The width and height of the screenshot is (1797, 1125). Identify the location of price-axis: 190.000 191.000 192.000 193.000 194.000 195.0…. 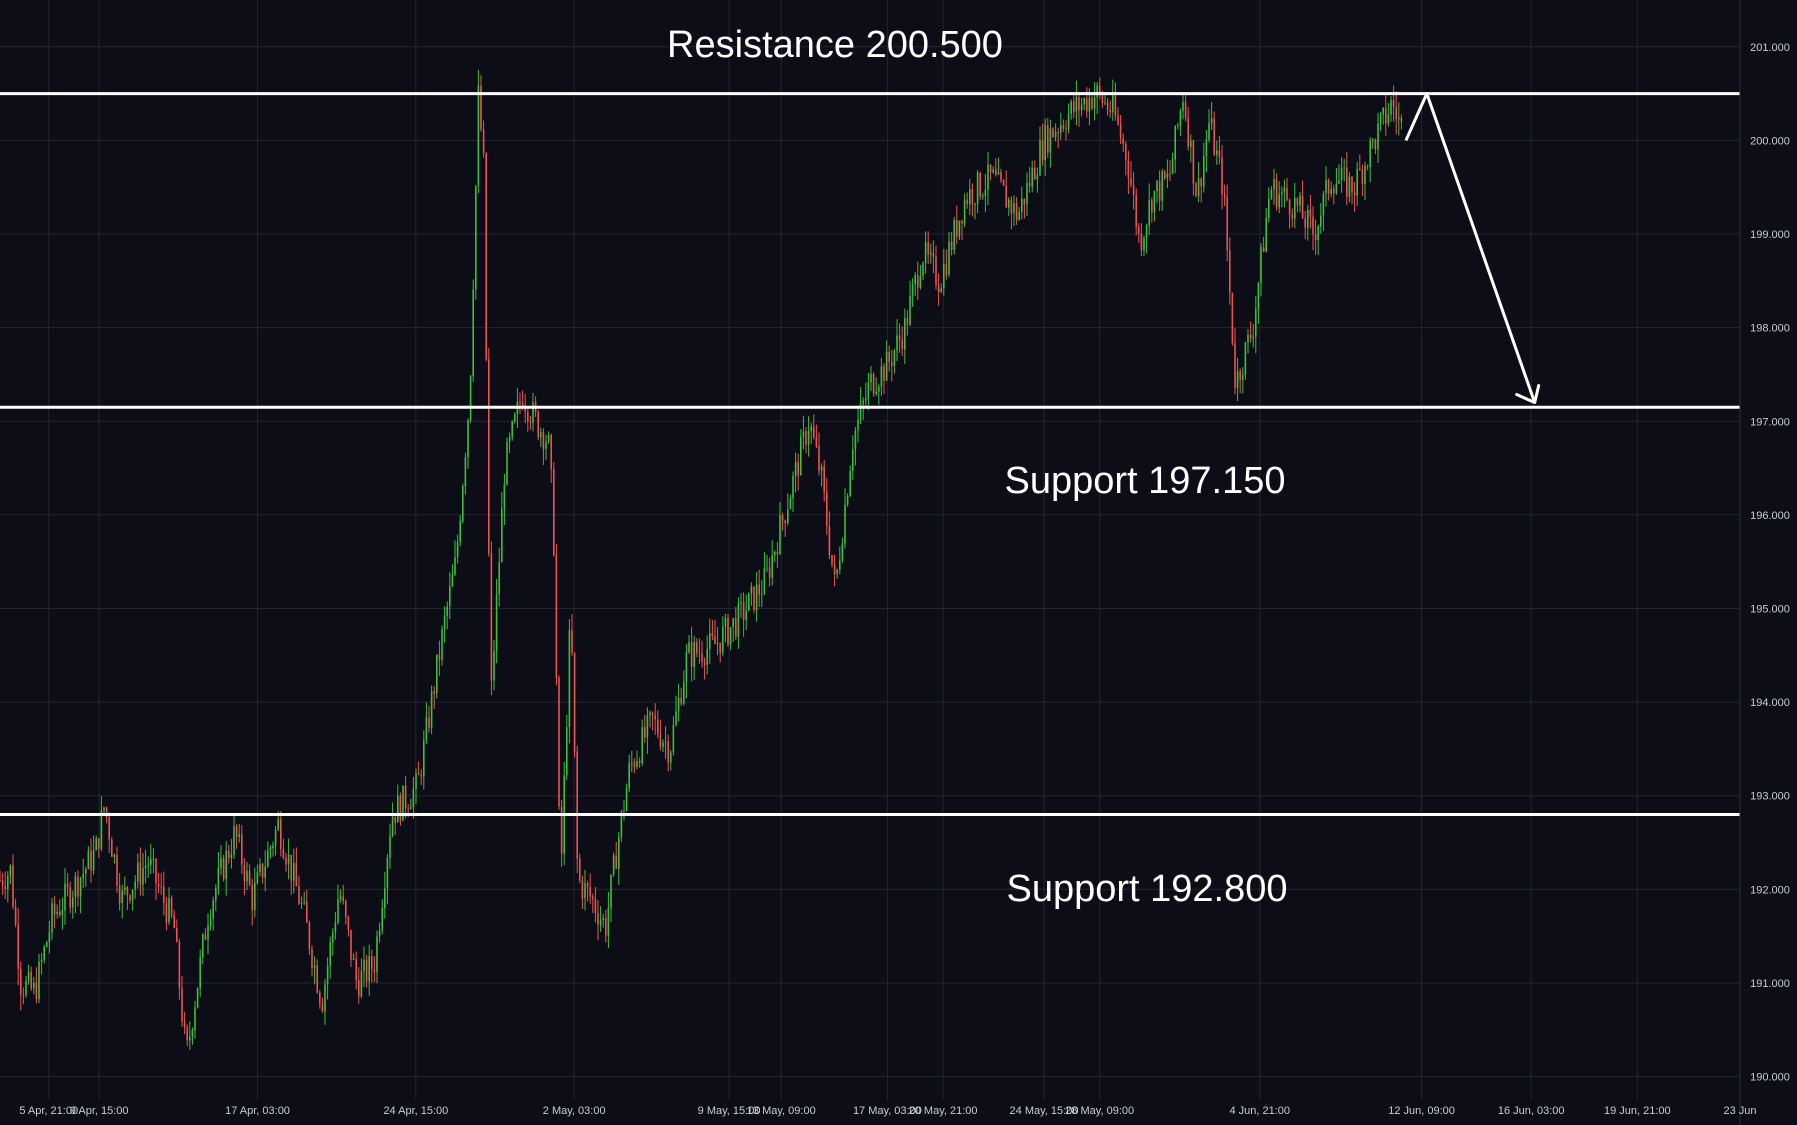
(1768, 562).